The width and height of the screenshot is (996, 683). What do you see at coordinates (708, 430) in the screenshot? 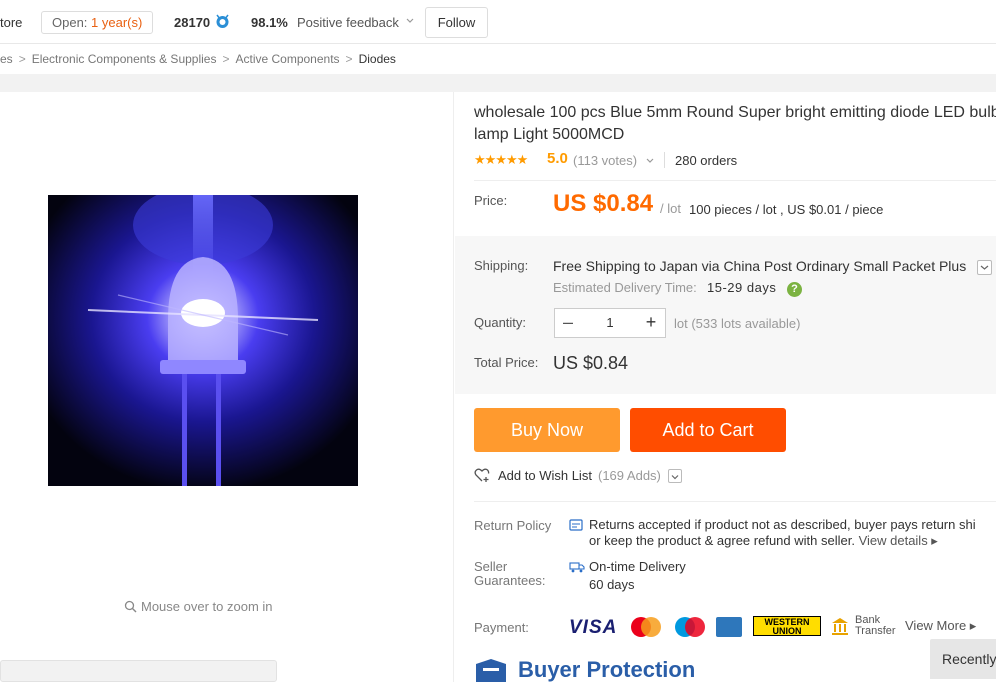
I see `add-to-cart-button: Add to Cart` at bounding box center [708, 430].